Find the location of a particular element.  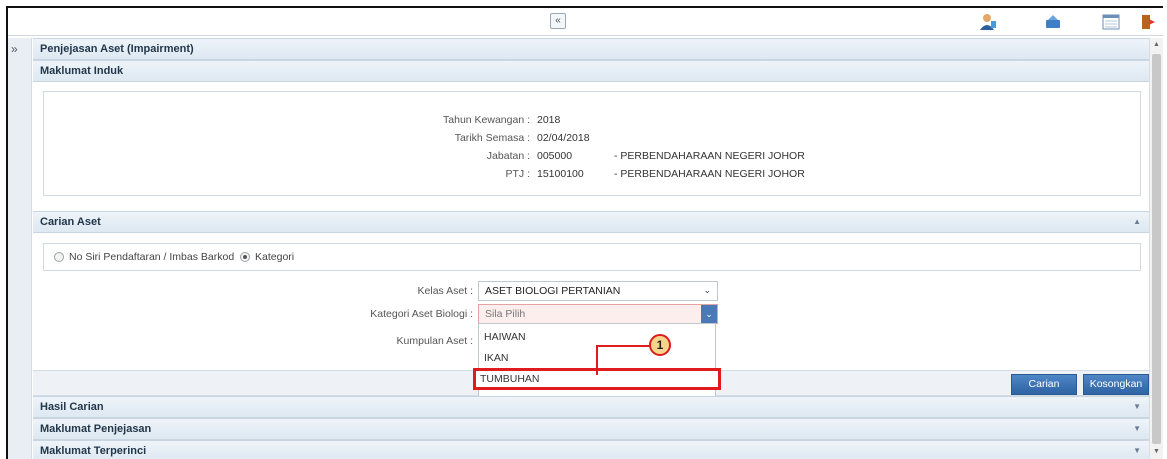

hasil-carian-header: Hasil Carian ▼ is located at coordinates (591, 407).